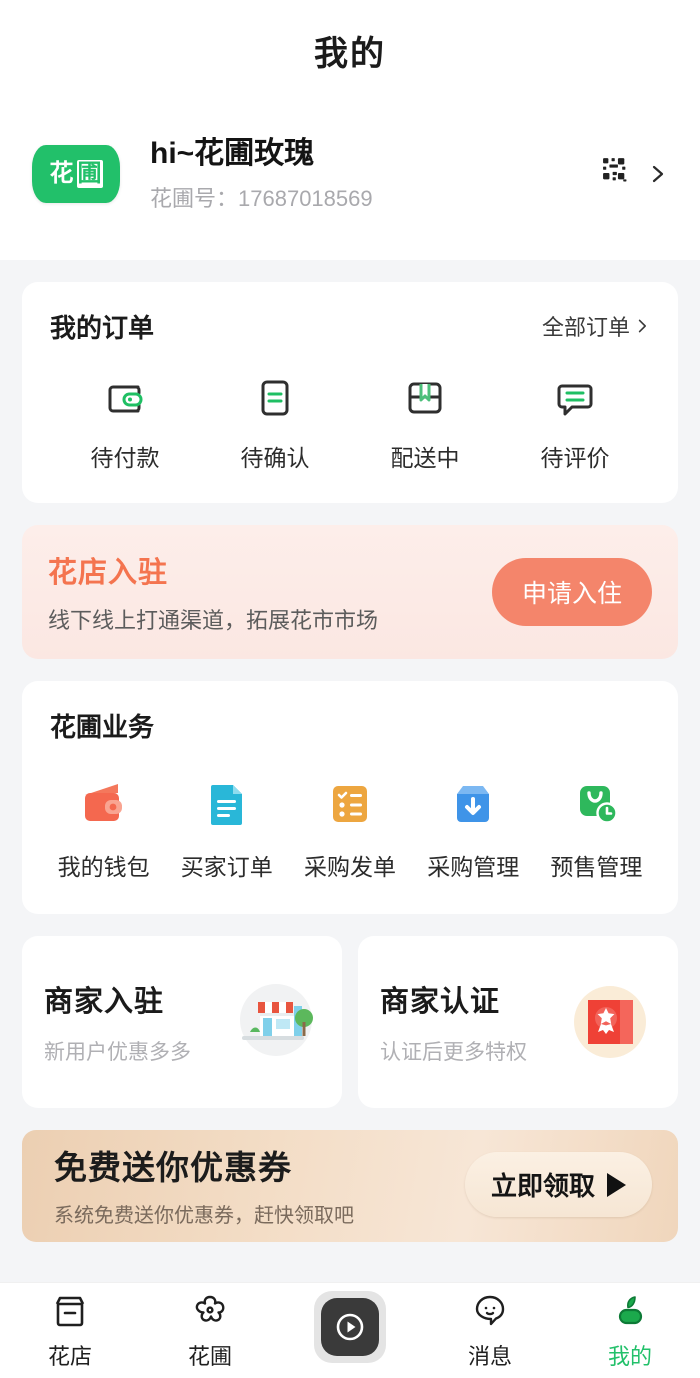 The width and height of the screenshot is (700, 1378). Describe the element at coordinates (489, 1356) in the screenshot. I see `tab-label: 消息` at that location.